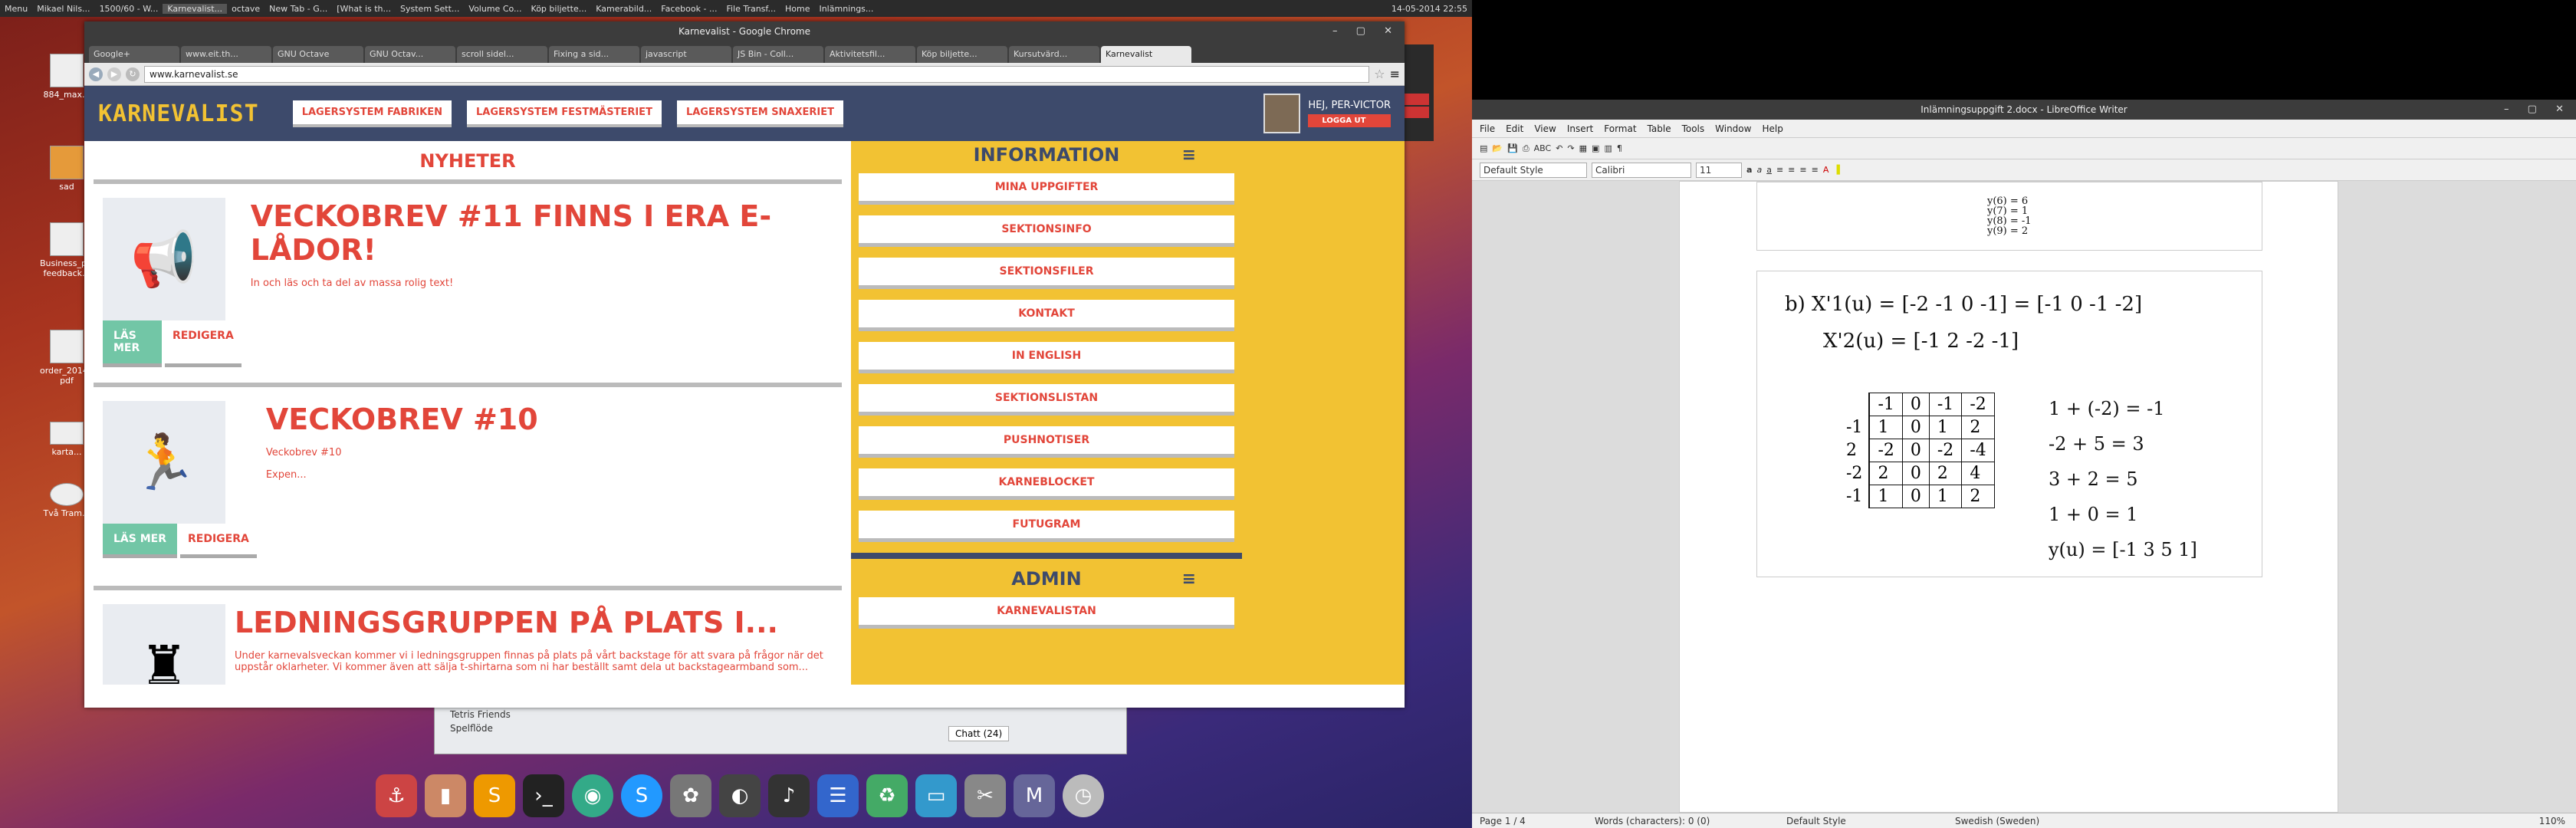 The image size is (2576, 828). I want to click on nav-button: LAGERSYSTEM FABRIKEN, so click(372, 113).